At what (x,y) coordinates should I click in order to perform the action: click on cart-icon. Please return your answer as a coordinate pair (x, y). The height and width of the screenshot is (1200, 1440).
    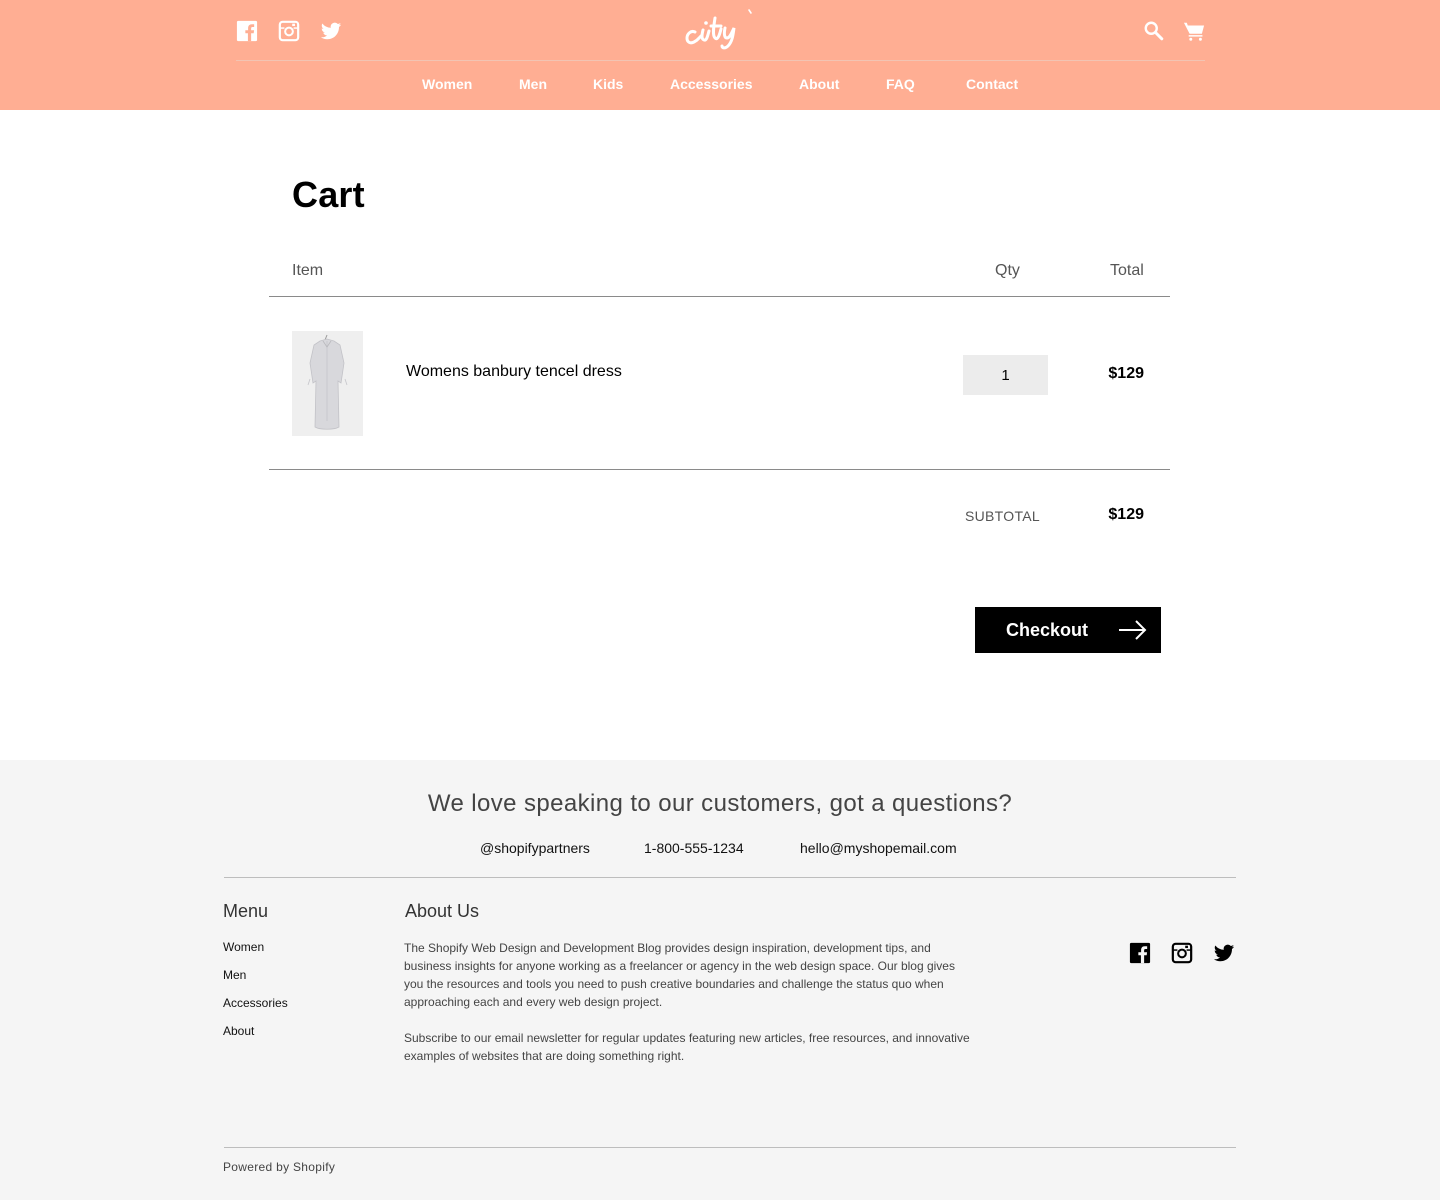
    Looking at the image, I should click on (1194, 31).